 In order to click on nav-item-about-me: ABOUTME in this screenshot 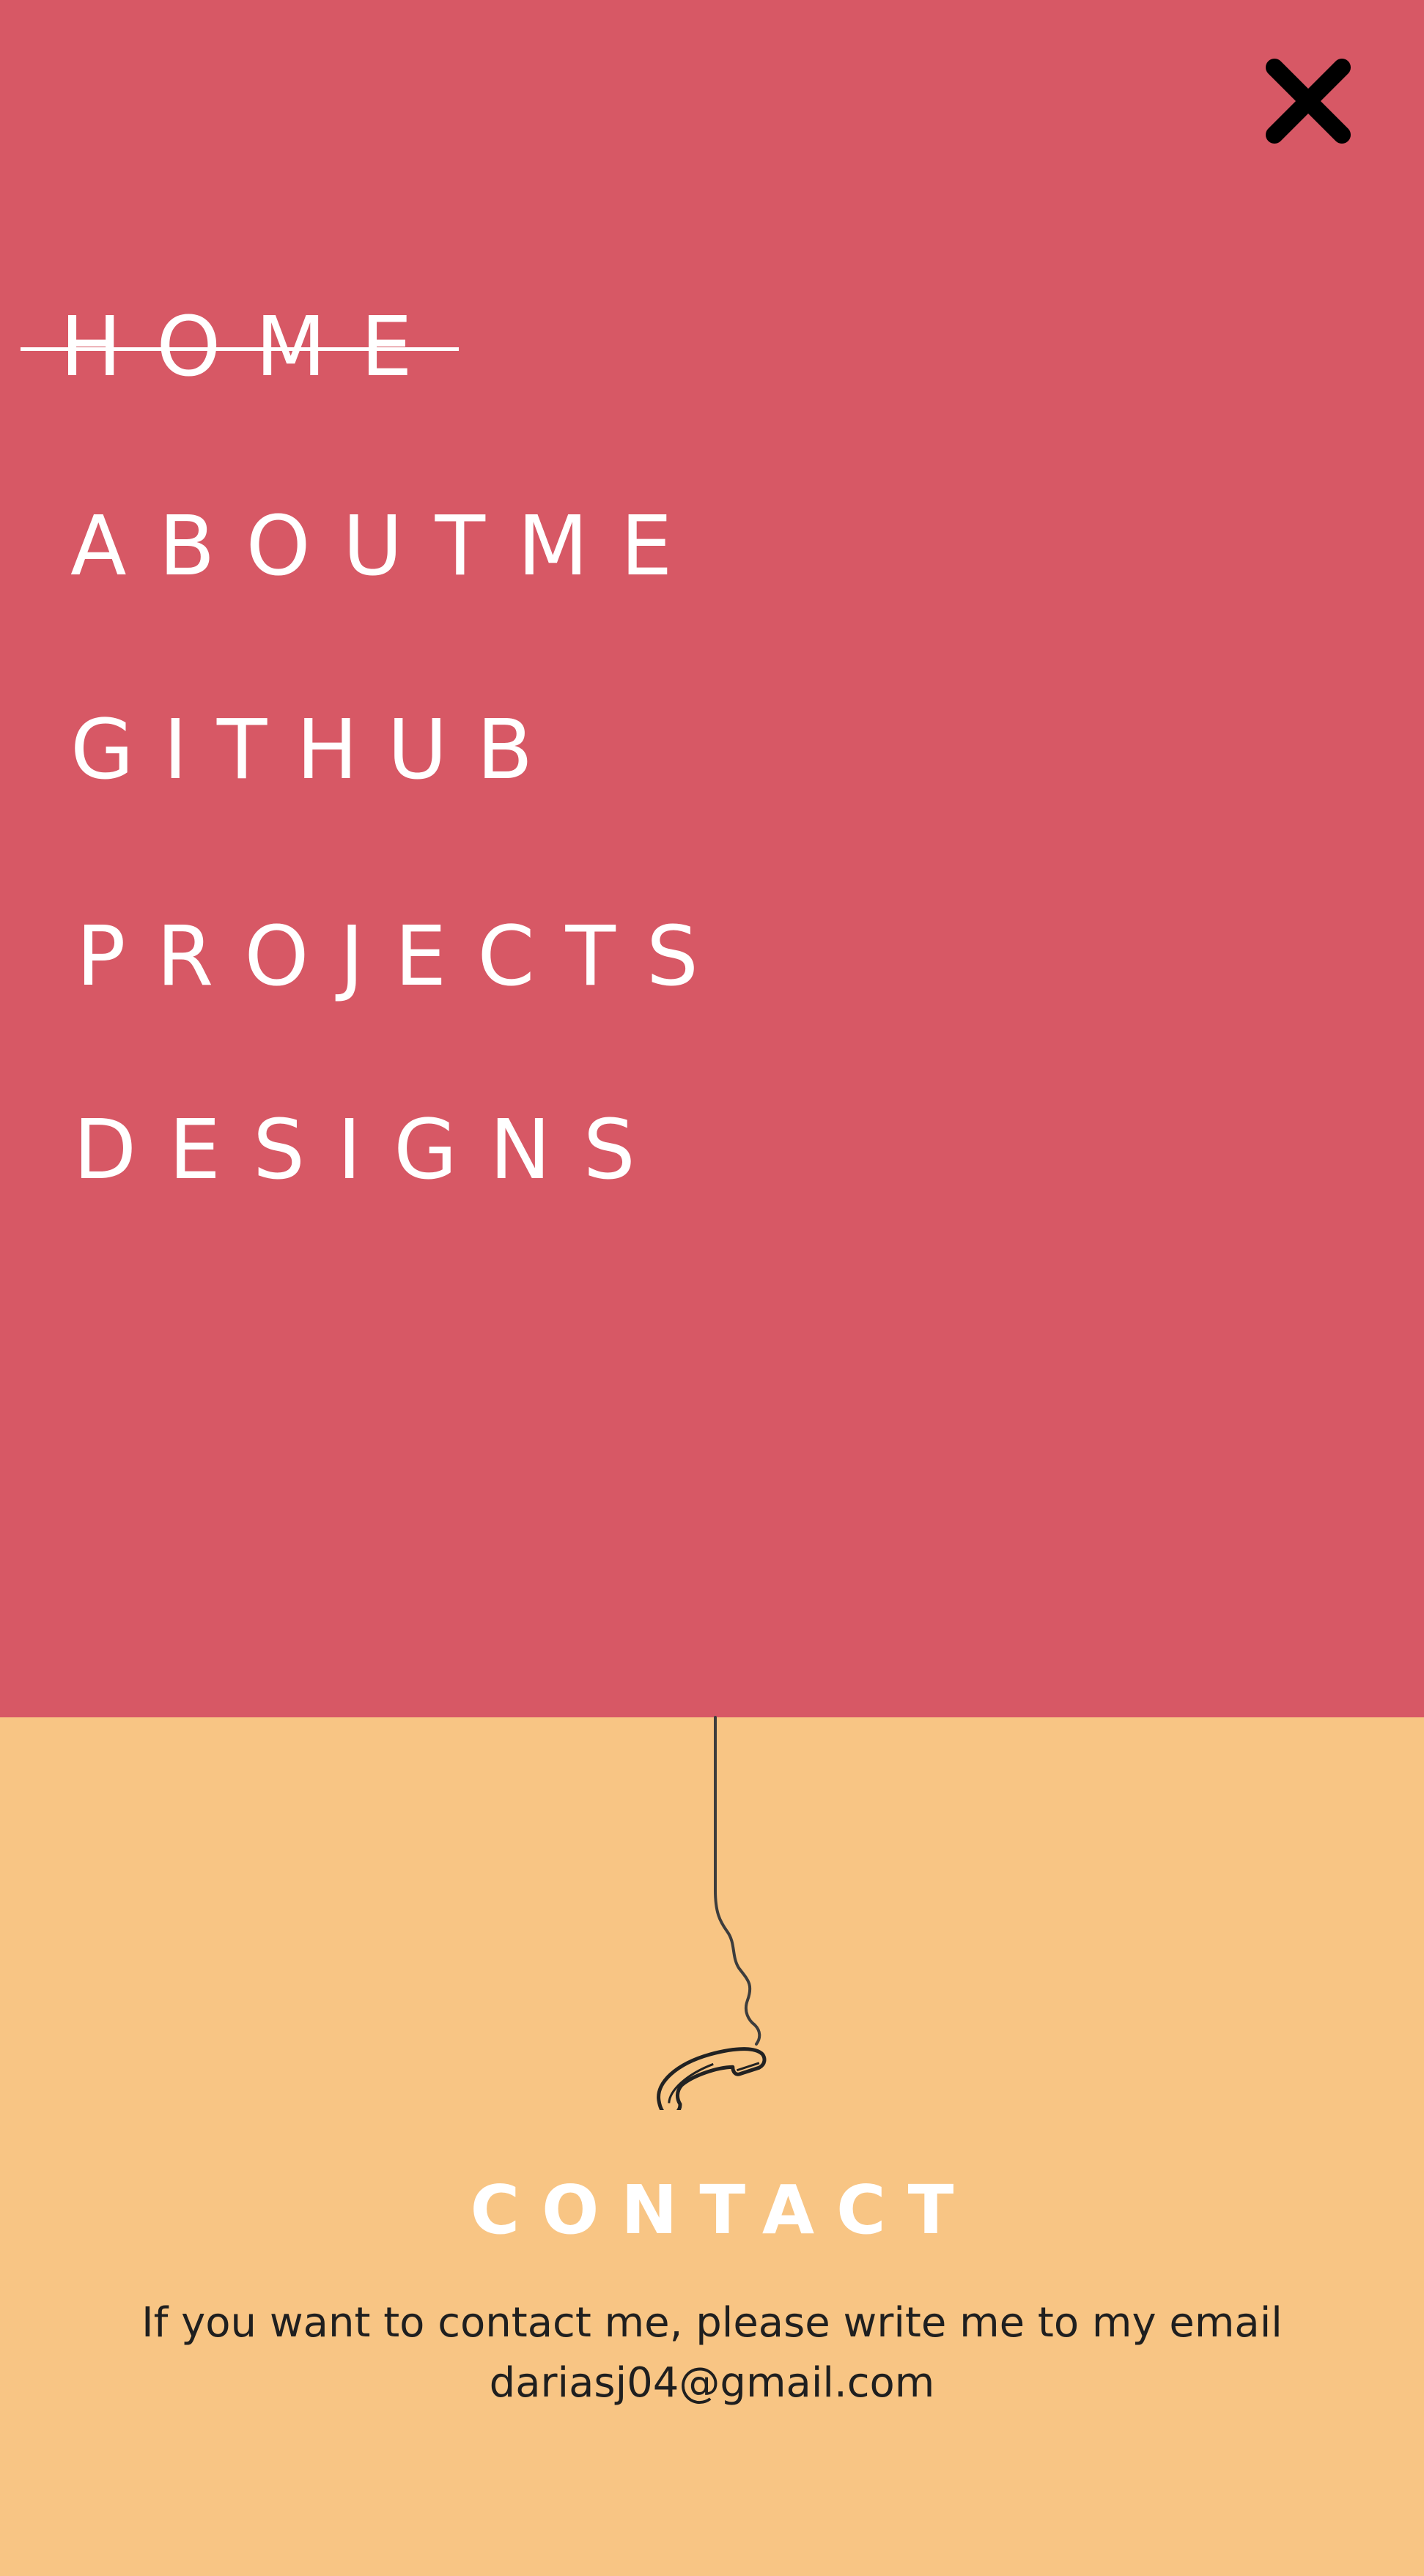, I will do `click(387, 547)`.